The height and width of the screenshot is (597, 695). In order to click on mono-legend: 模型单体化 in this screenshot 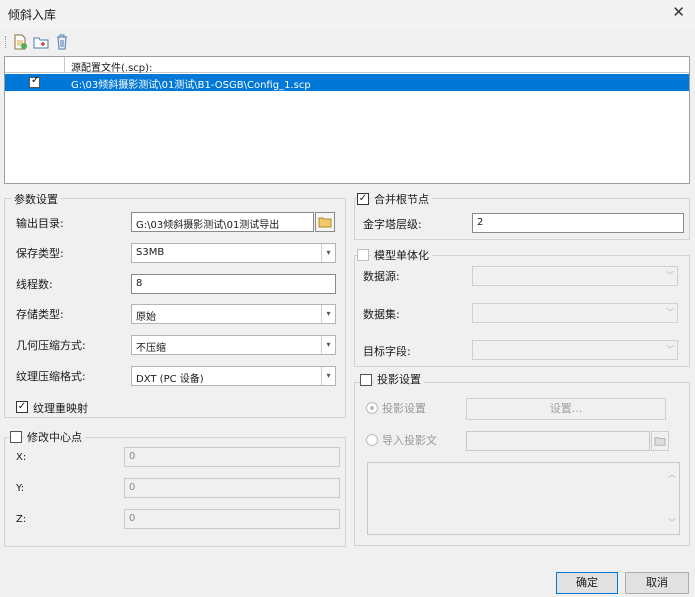, I will do `click(401, 255)`.